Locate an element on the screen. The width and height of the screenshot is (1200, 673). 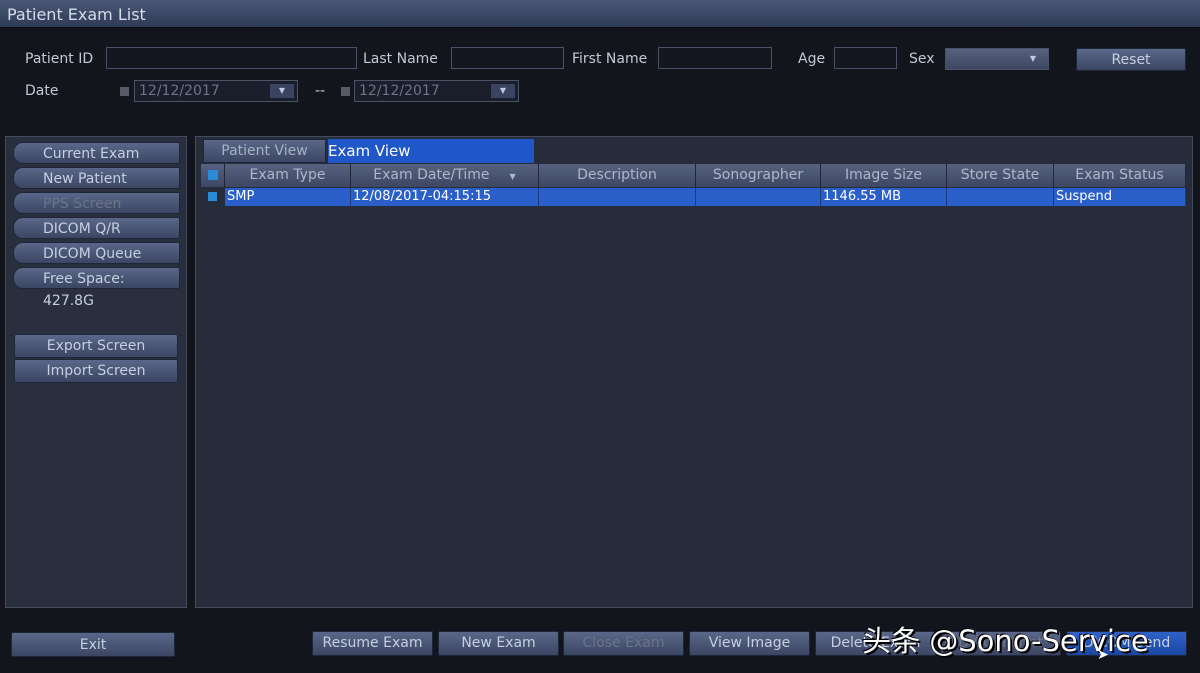
date-label: Date is located at coordinates (42, 91).